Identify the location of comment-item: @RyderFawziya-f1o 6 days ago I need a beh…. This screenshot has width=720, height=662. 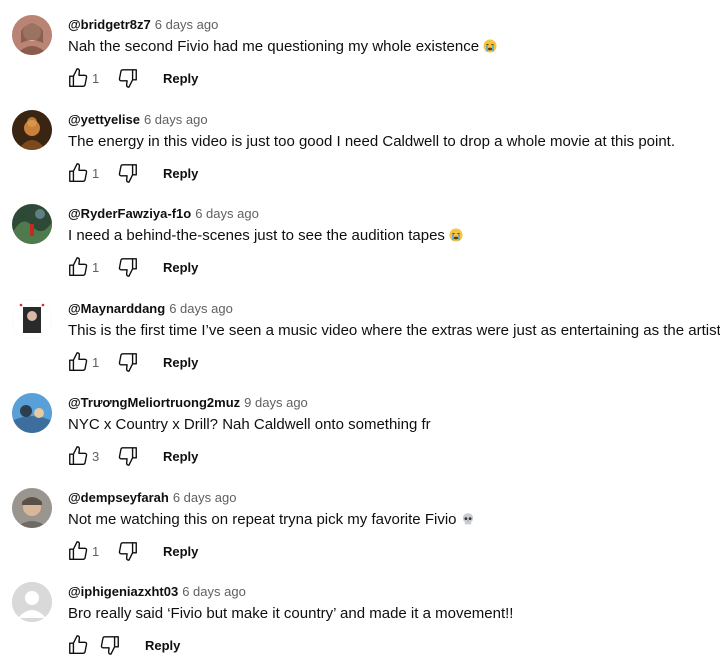
(360, 236).